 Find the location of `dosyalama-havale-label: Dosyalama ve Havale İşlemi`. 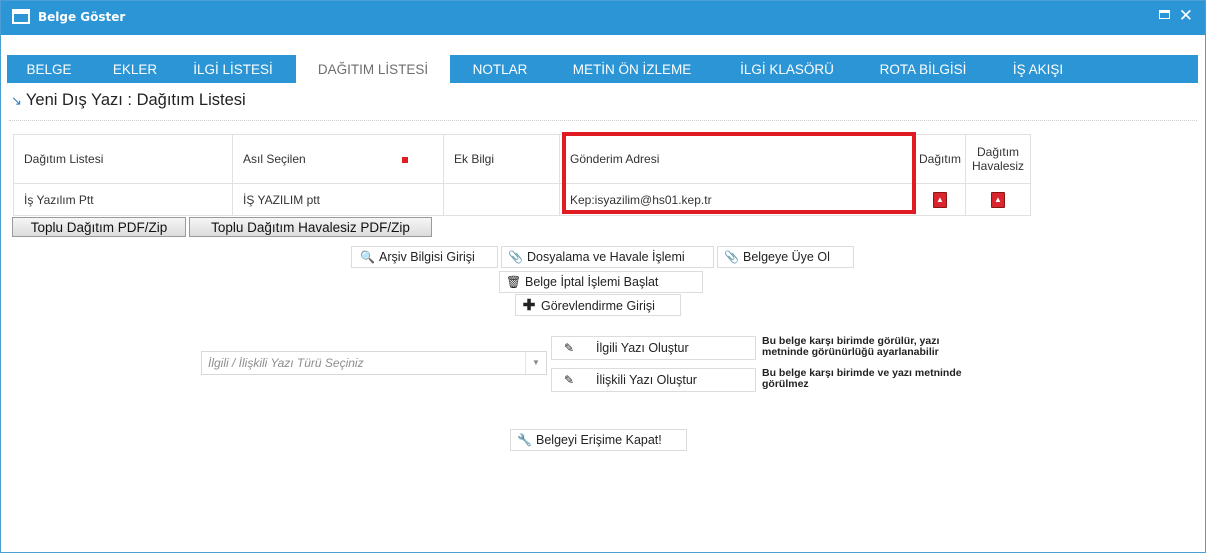

dosyalama-havale-label: Dosyalama ve Havale İşlemi is located at coordinates (606, 257).